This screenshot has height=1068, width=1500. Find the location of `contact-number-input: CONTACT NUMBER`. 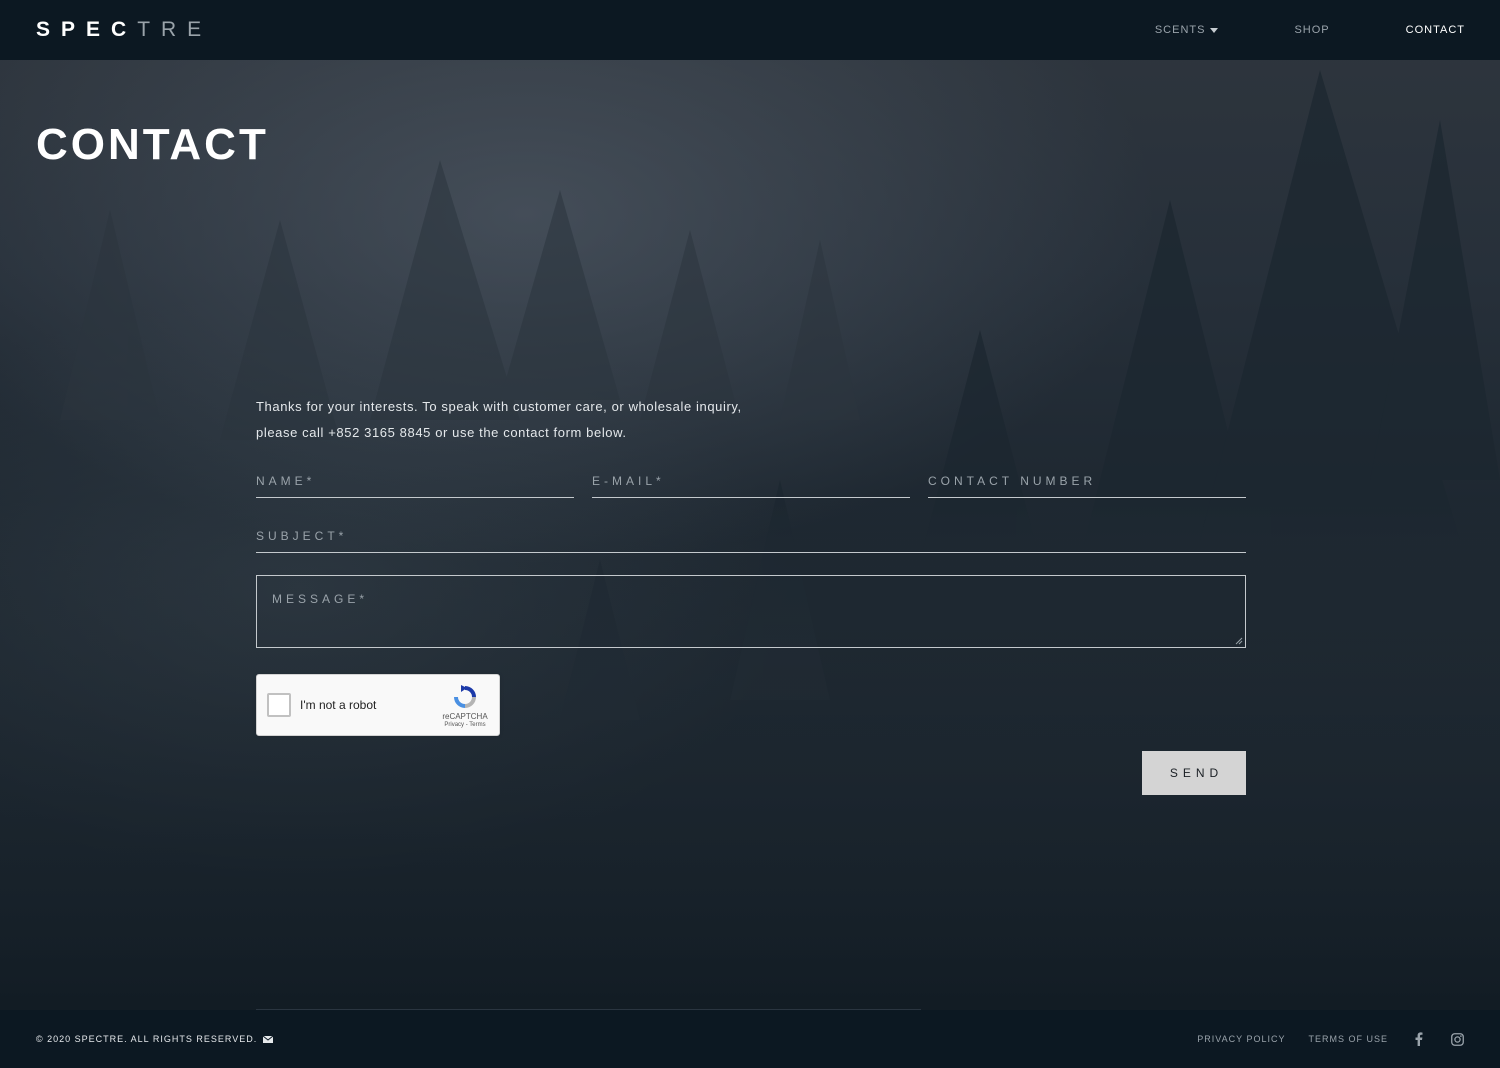

contact-number-input: CONTACT NUMBER is located at coordinates (1087, 483).